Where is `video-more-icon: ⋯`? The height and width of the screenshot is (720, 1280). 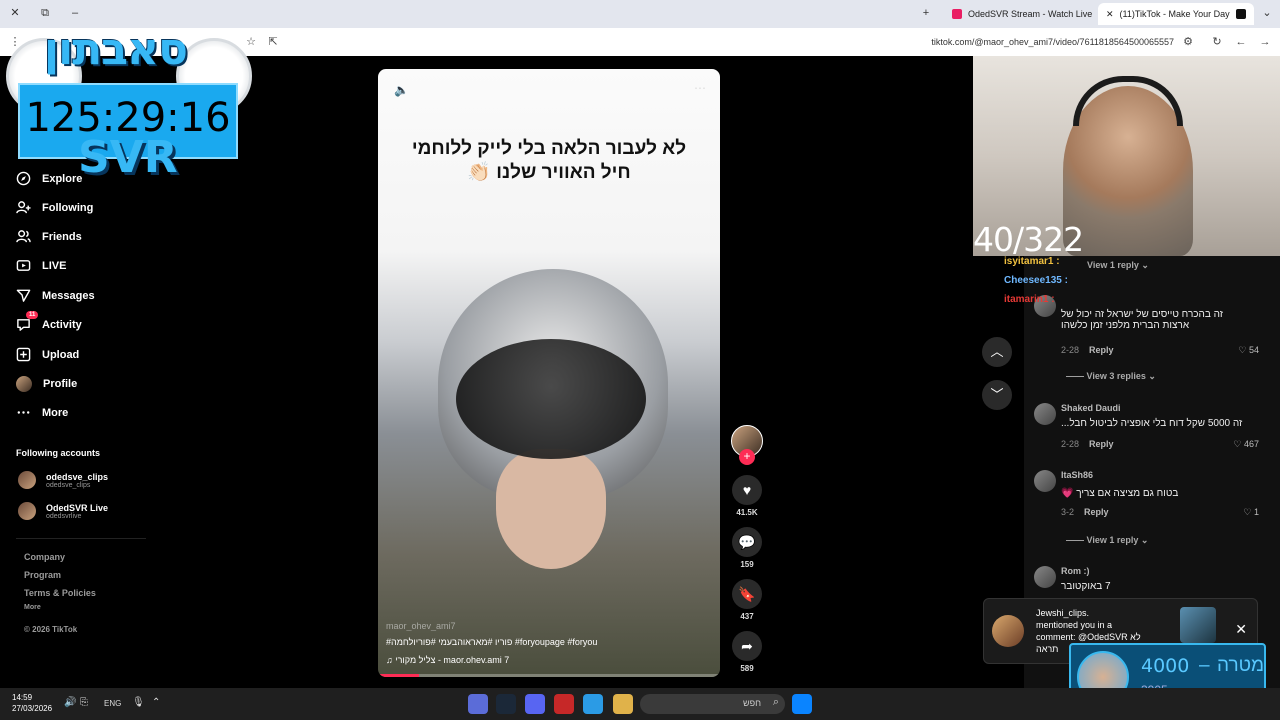
video-more-icon: ⋯ is located at coordinates (700, 88).